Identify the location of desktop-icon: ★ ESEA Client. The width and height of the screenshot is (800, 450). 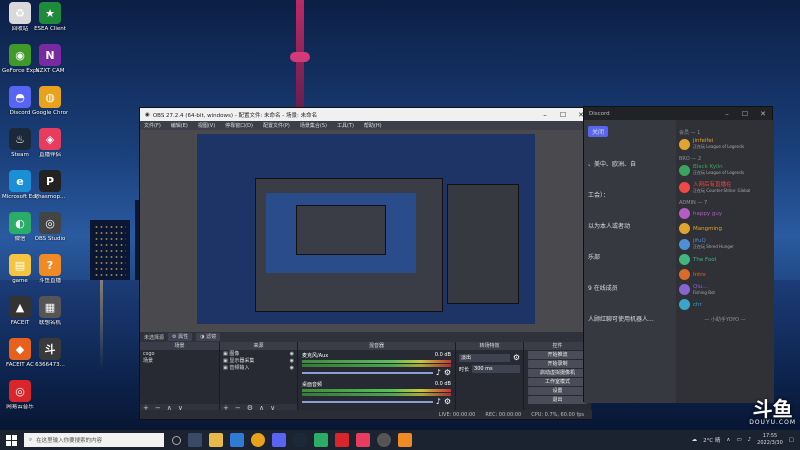
(50, 17).